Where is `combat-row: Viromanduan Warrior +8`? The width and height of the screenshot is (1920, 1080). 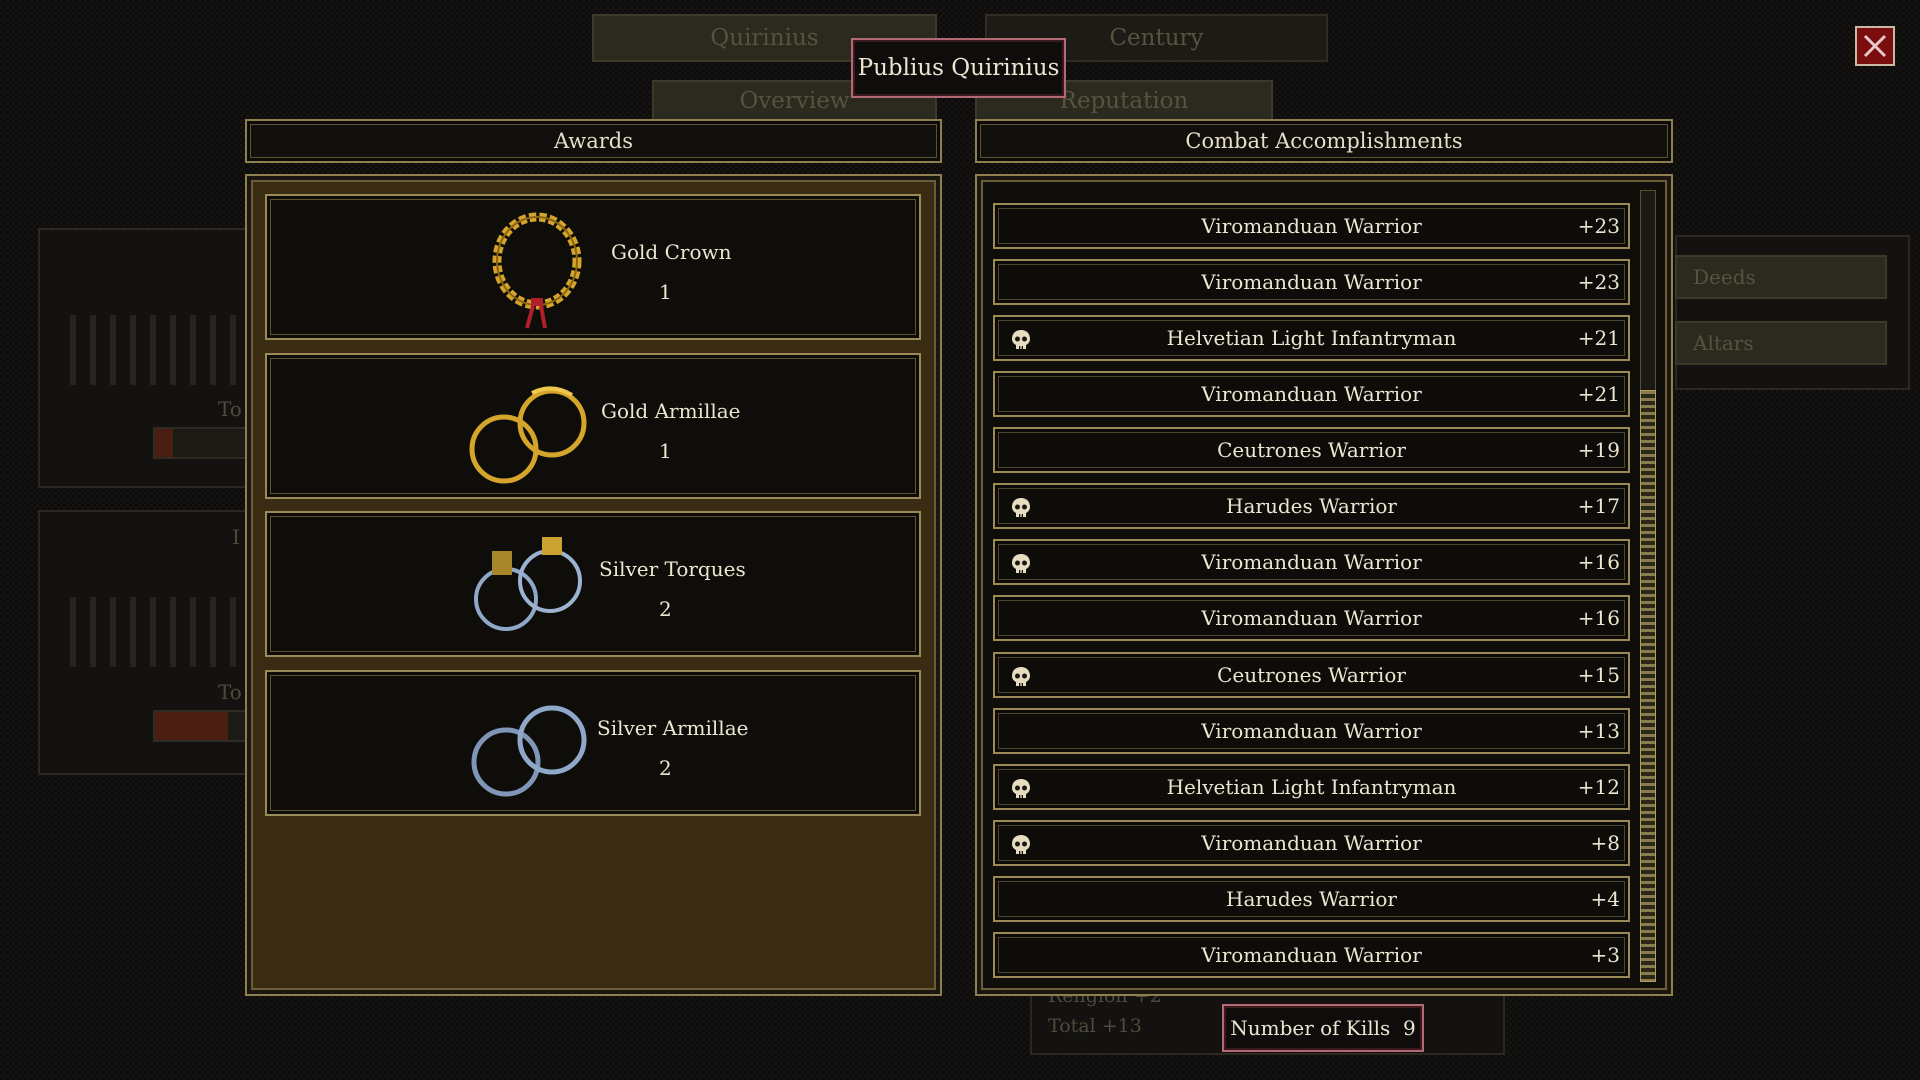
combat-row: Viromanduan Warrior +8 is located at coordinates (1311, 843).